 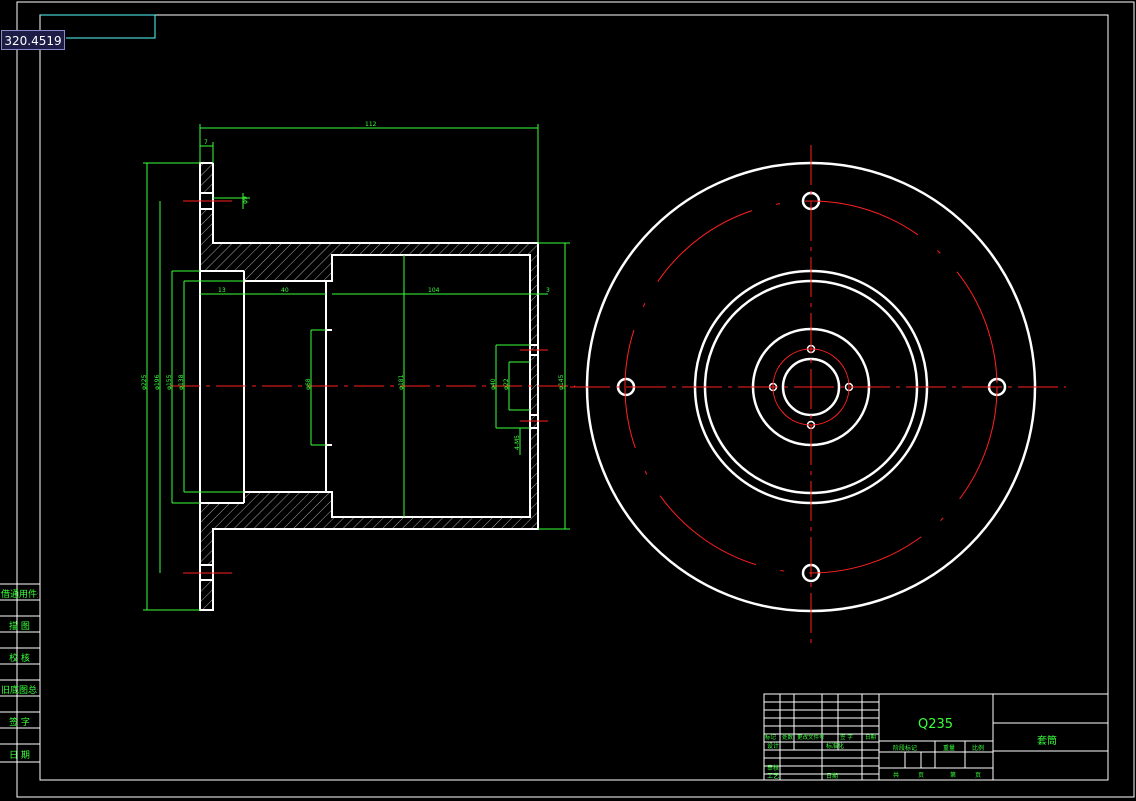 What do you see at coordinates (19, 756) in the screenshot?
I see `side-label-date: 日 期` at bounding box center [19, 756].